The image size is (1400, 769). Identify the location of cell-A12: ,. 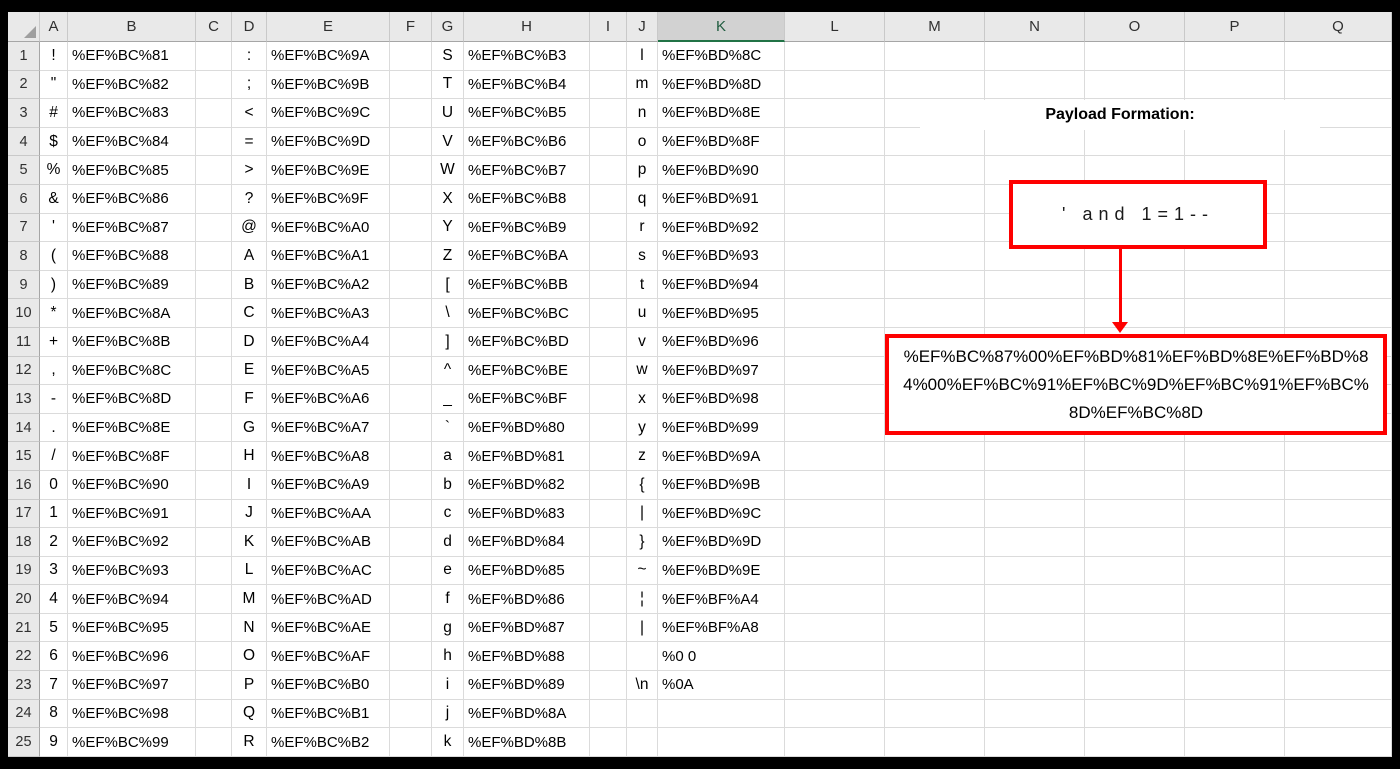
(54, 371).